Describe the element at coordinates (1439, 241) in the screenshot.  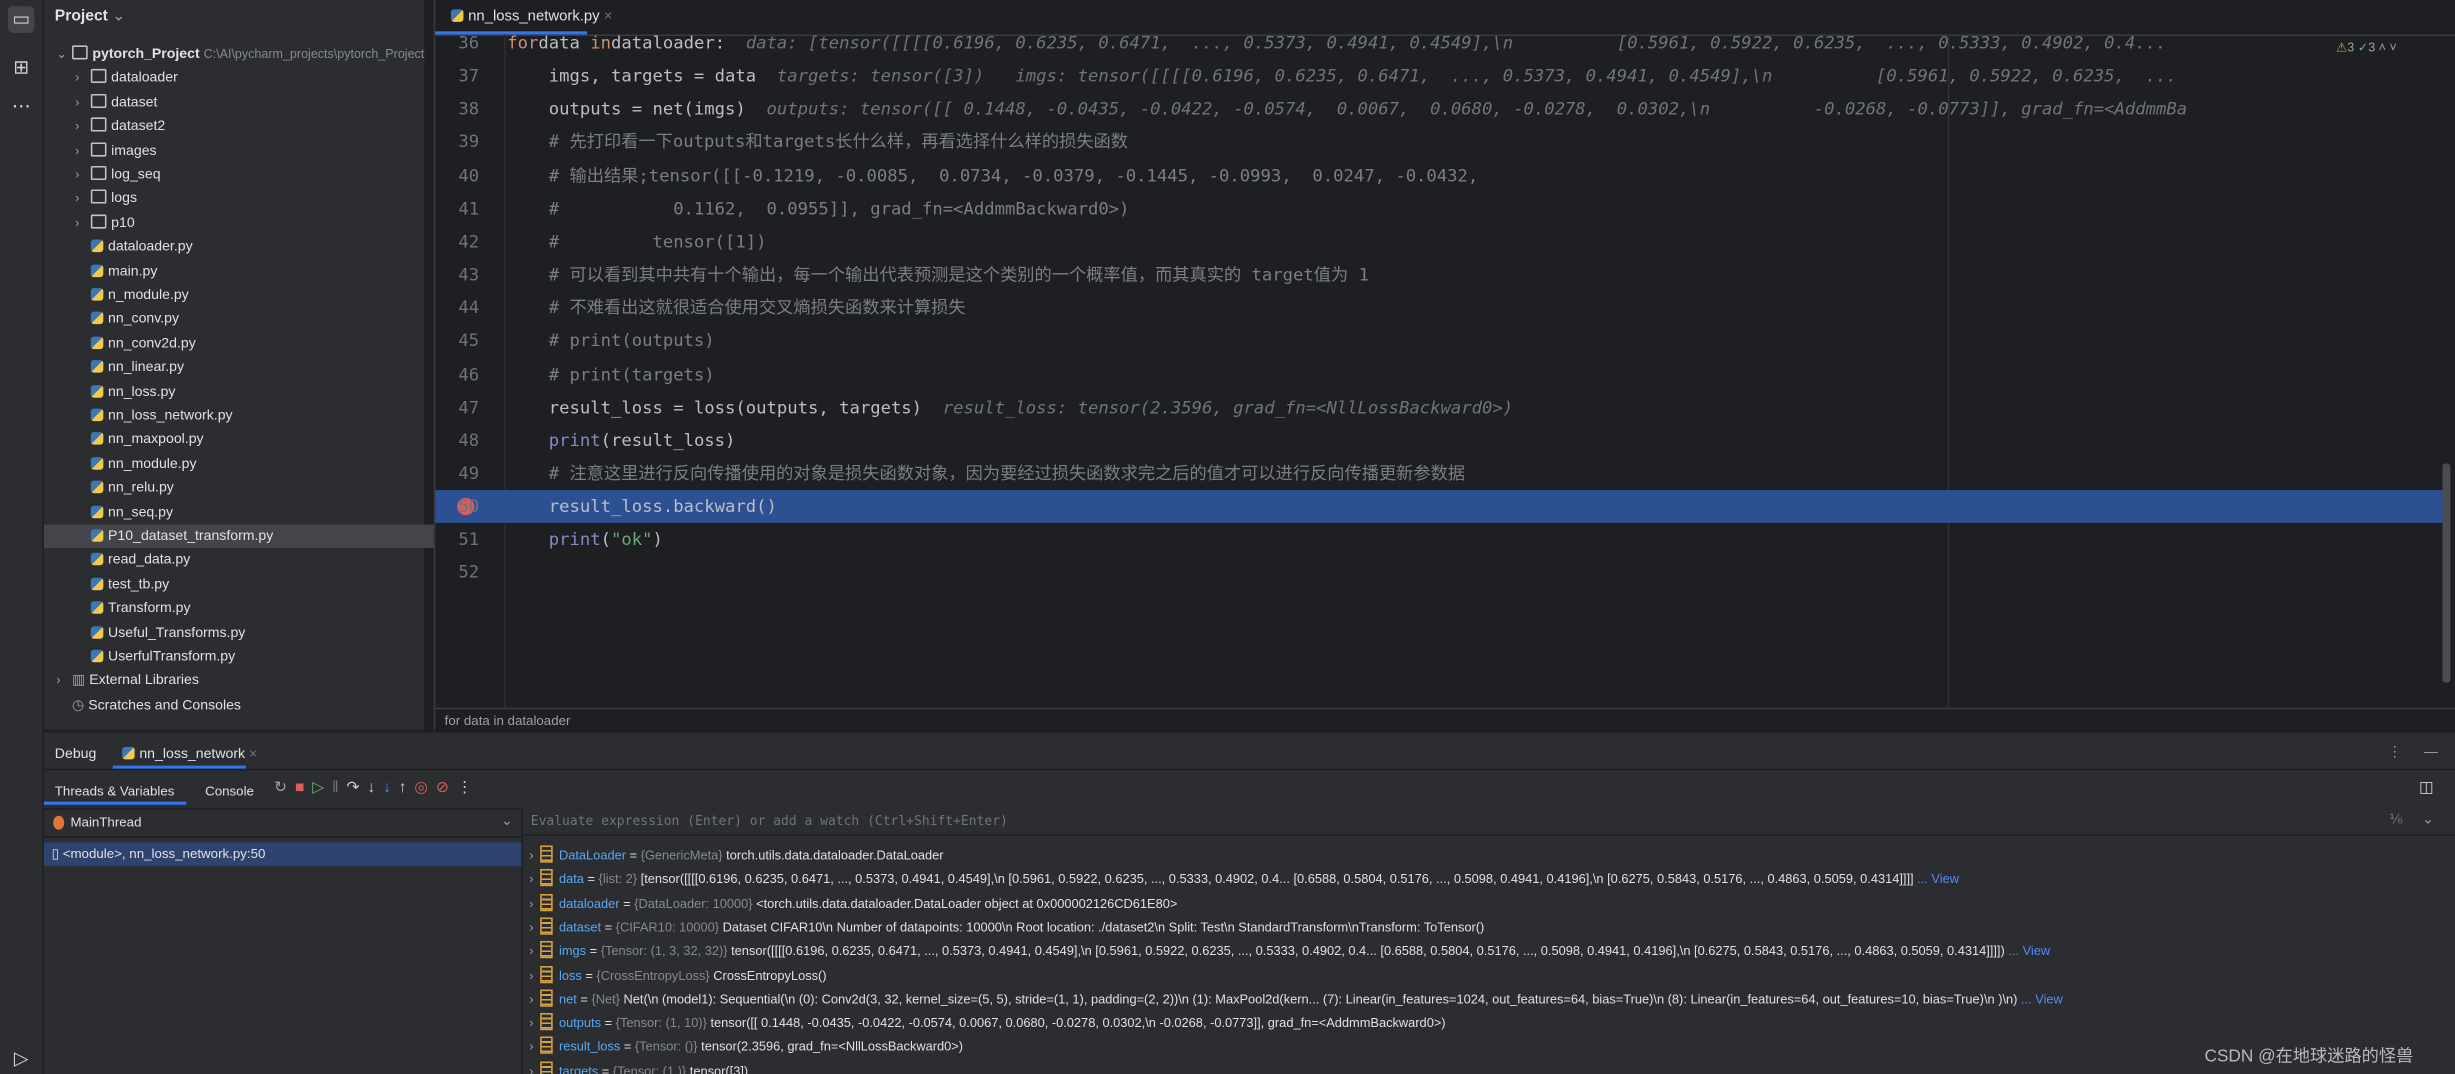
I see `code-line: 42 # tensor([1])` at that location.